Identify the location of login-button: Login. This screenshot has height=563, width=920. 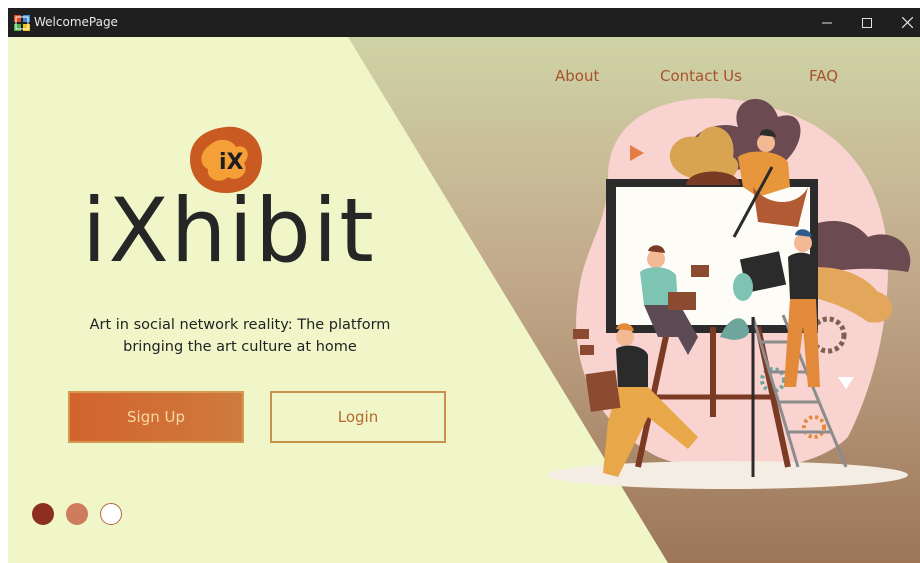
(358, 417).